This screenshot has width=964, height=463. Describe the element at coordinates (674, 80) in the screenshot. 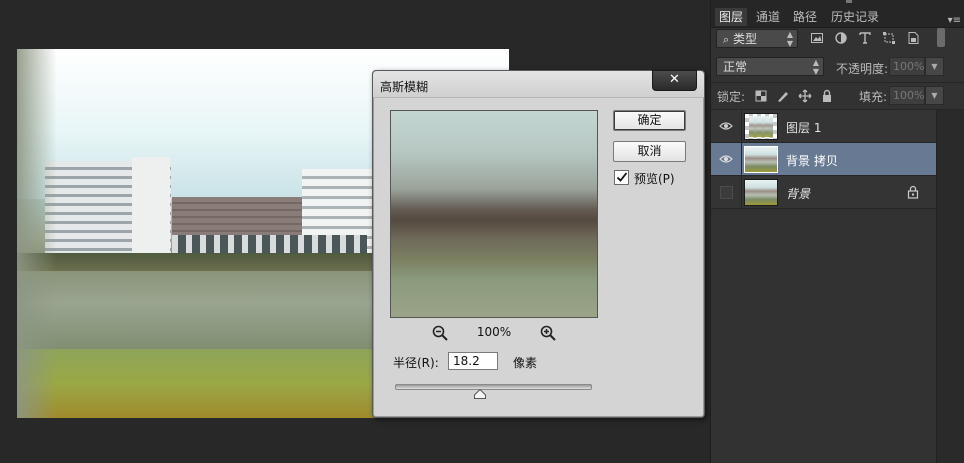

I see `dialog-close-button: ✕` at that location.